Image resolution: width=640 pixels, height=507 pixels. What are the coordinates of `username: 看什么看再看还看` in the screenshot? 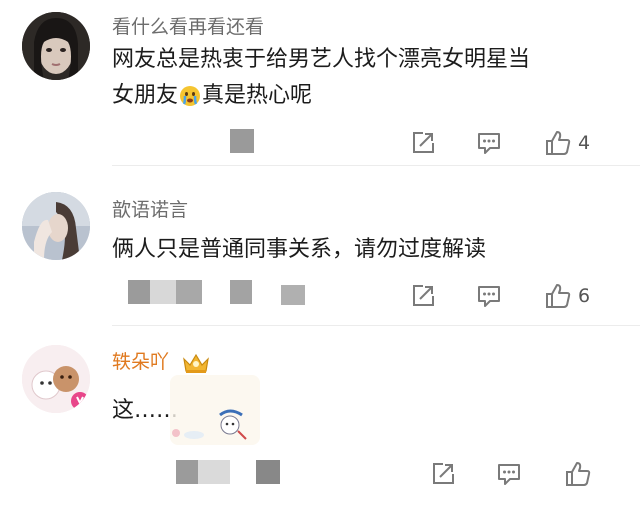 It's located at (188, 25).